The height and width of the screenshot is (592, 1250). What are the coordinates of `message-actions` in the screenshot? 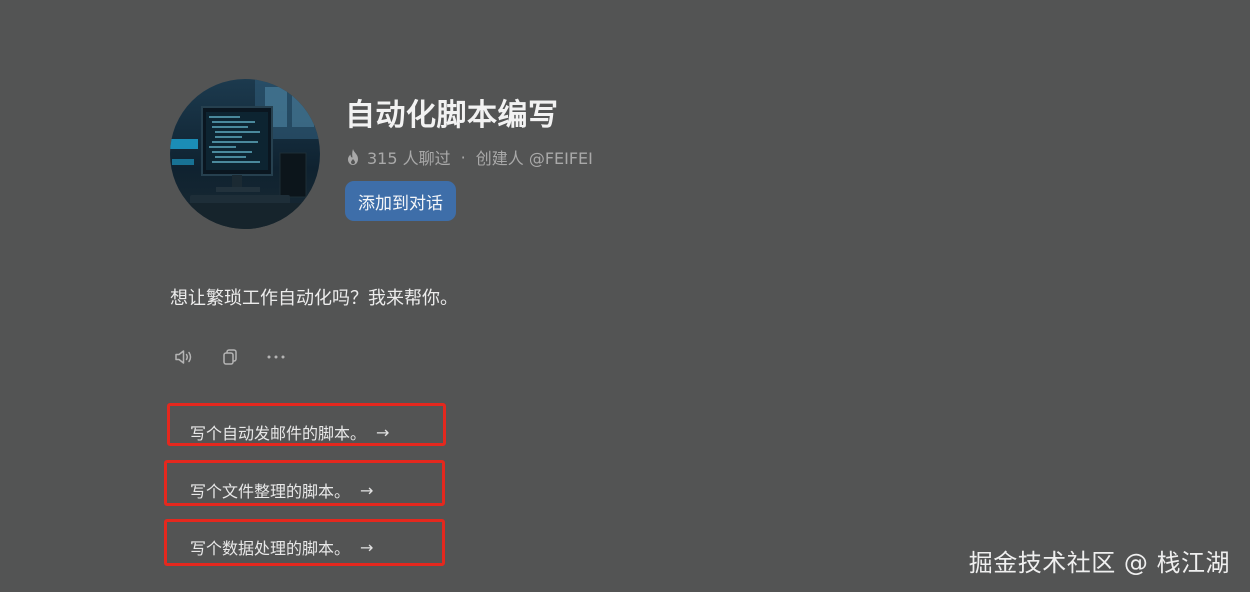 It's located at (230, 357).